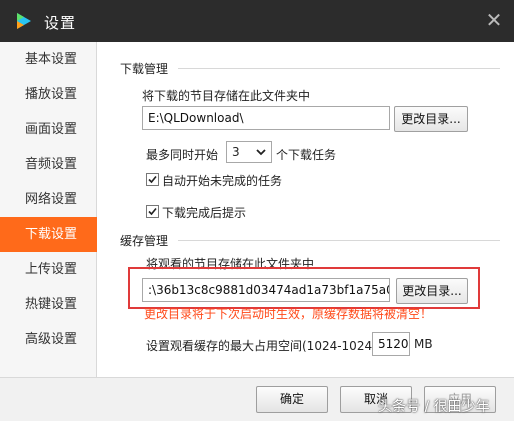 This screenshot has width=514, height=421. Describe the element at coordinates (494, 20) in the screenshot. I see `close-icon: ✕` at that location.